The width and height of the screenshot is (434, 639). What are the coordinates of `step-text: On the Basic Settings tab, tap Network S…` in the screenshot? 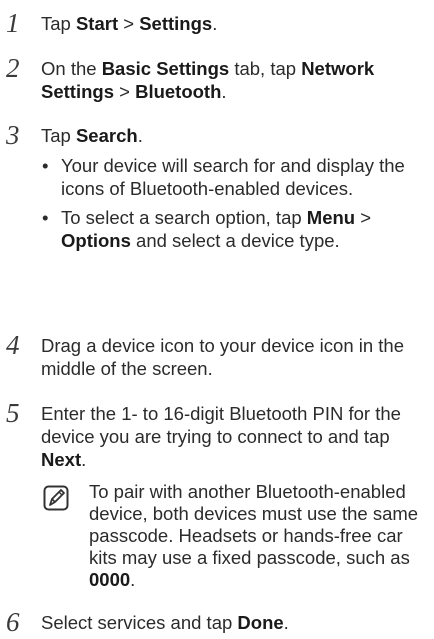 It's located at (208, 80).